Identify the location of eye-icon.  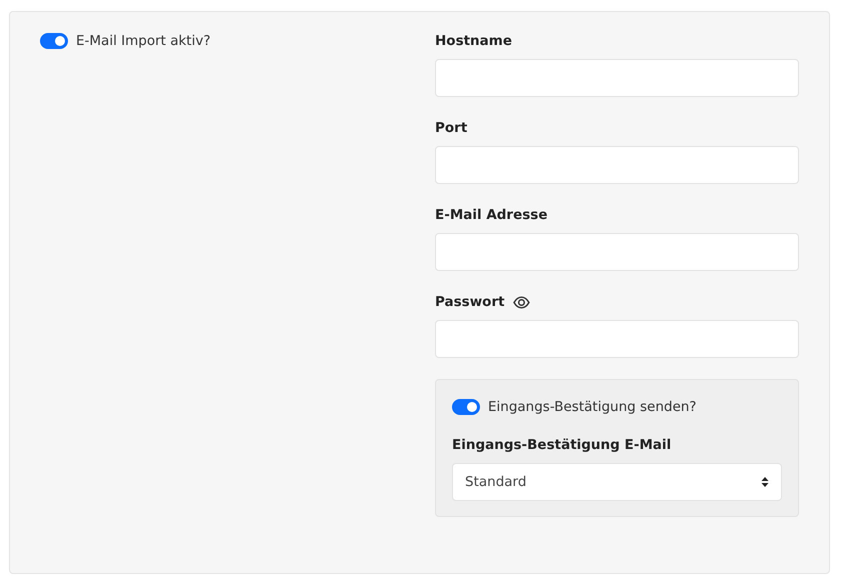
(521, 302).